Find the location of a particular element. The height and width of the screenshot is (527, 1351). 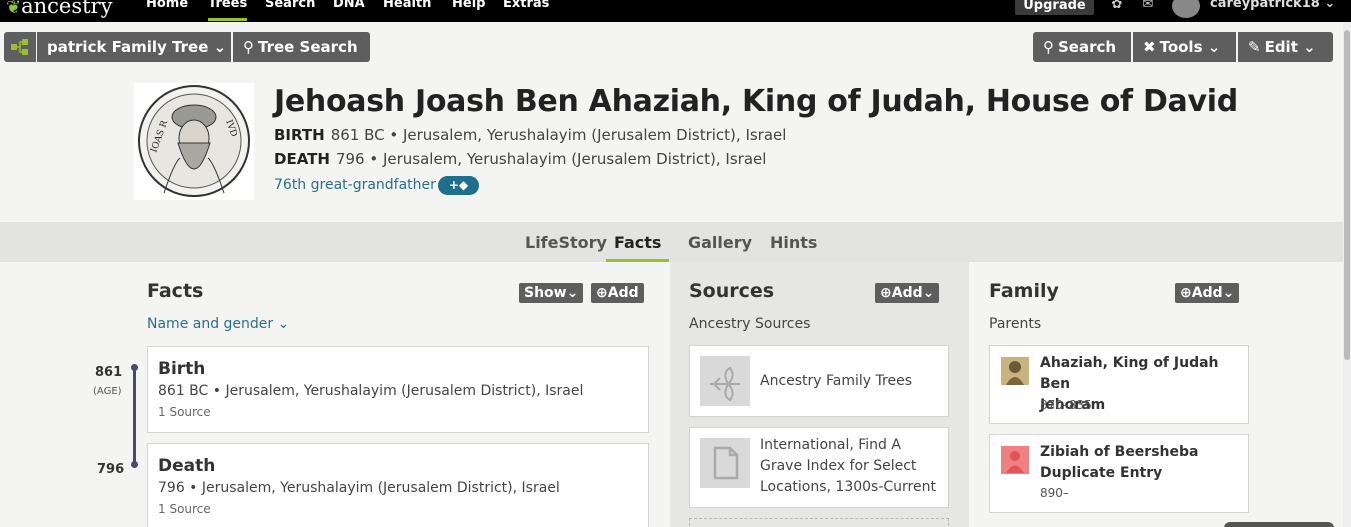

add-family-button: ⊕Add⌄ is located at coordinates (1207, 293).